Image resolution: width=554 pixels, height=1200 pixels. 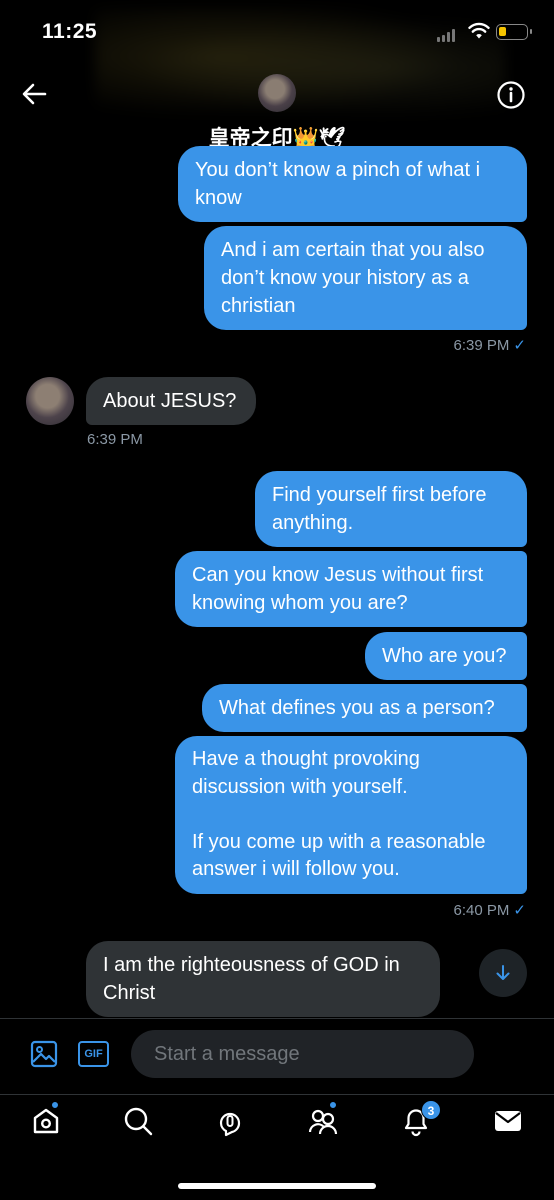 What do you see at coordinates (431, 1110) in the screenshot?
I see `notifications-badge: 3` at bounding box center [431, 1110].